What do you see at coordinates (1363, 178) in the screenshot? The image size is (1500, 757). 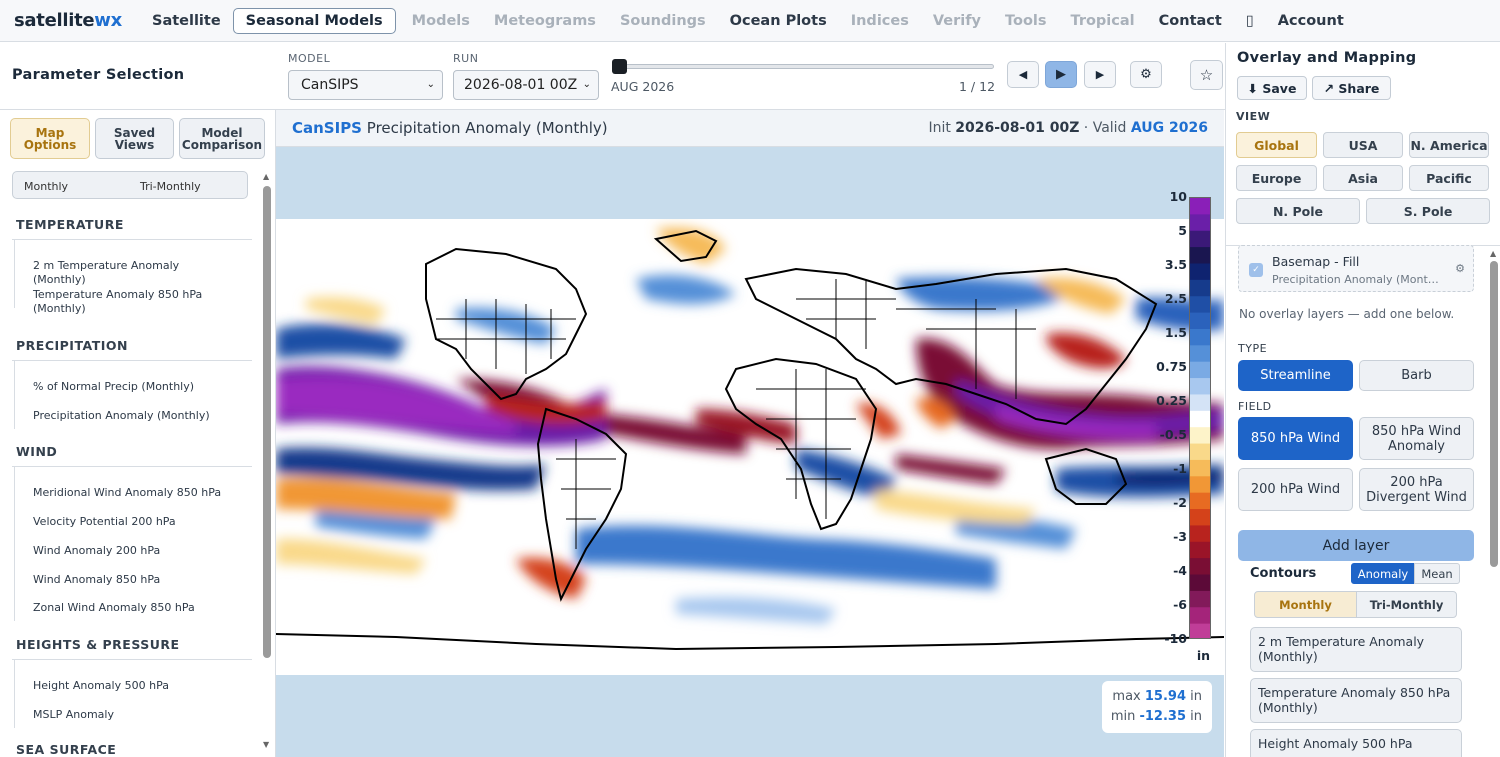 I see `view-asia-button: Asia` at bounding box center [1363, 178].